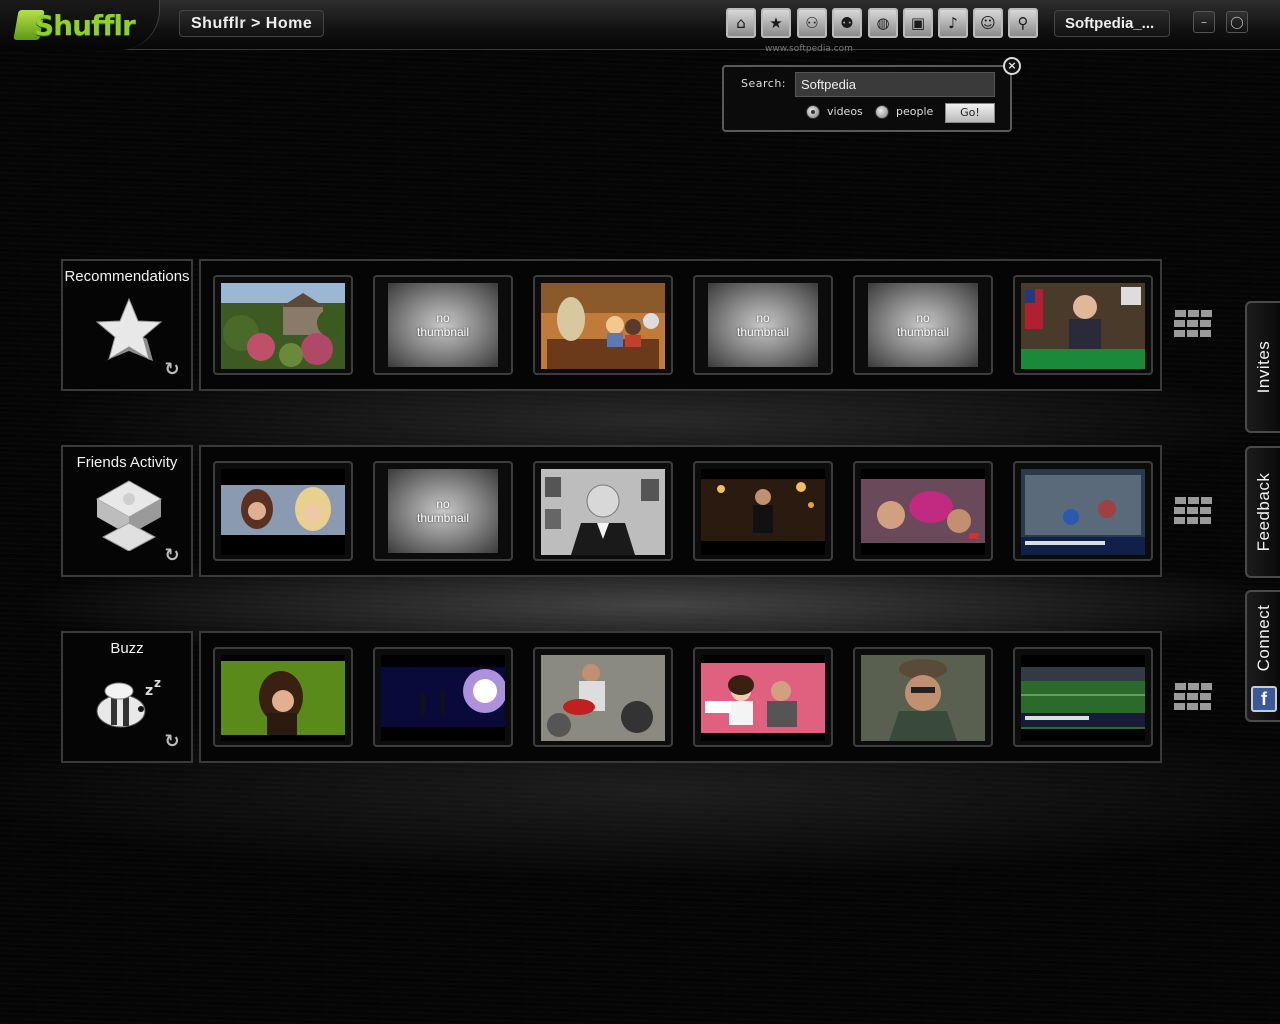 The width and height of the screenshot is (1280, 1024). I want to click on tab-invites: Invites, so click(1262, 367).